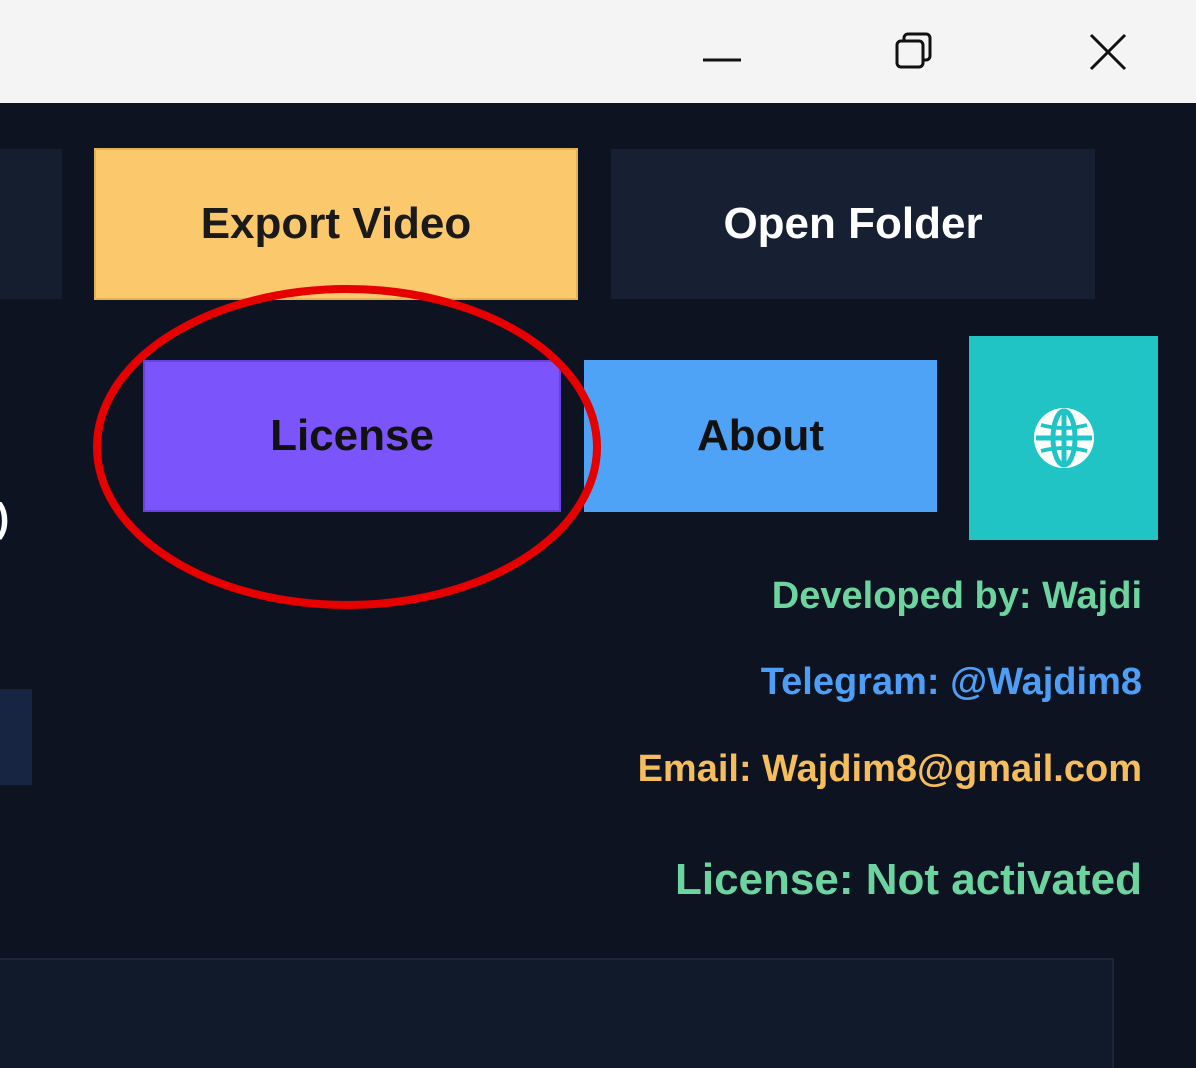 The height and width of the screenshot is (1068, 1196). I want to click on cut-off-button, so click(31, 224).